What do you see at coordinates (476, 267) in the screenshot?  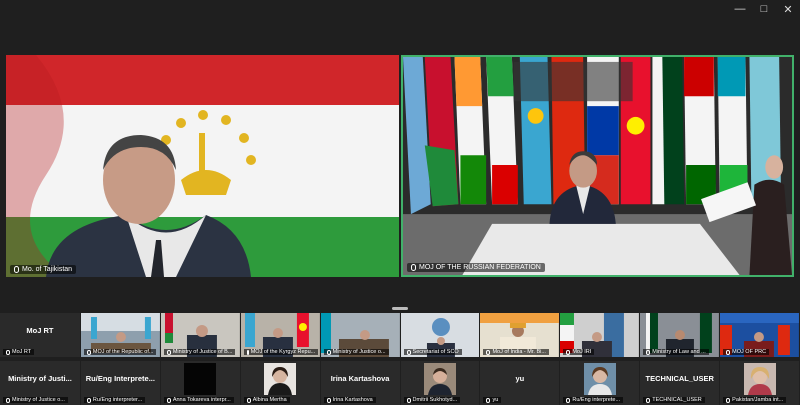 I see `participant-name-label: MOJ OF THE RUSSIAN FEDERATION` at bounding box center [476, 267].